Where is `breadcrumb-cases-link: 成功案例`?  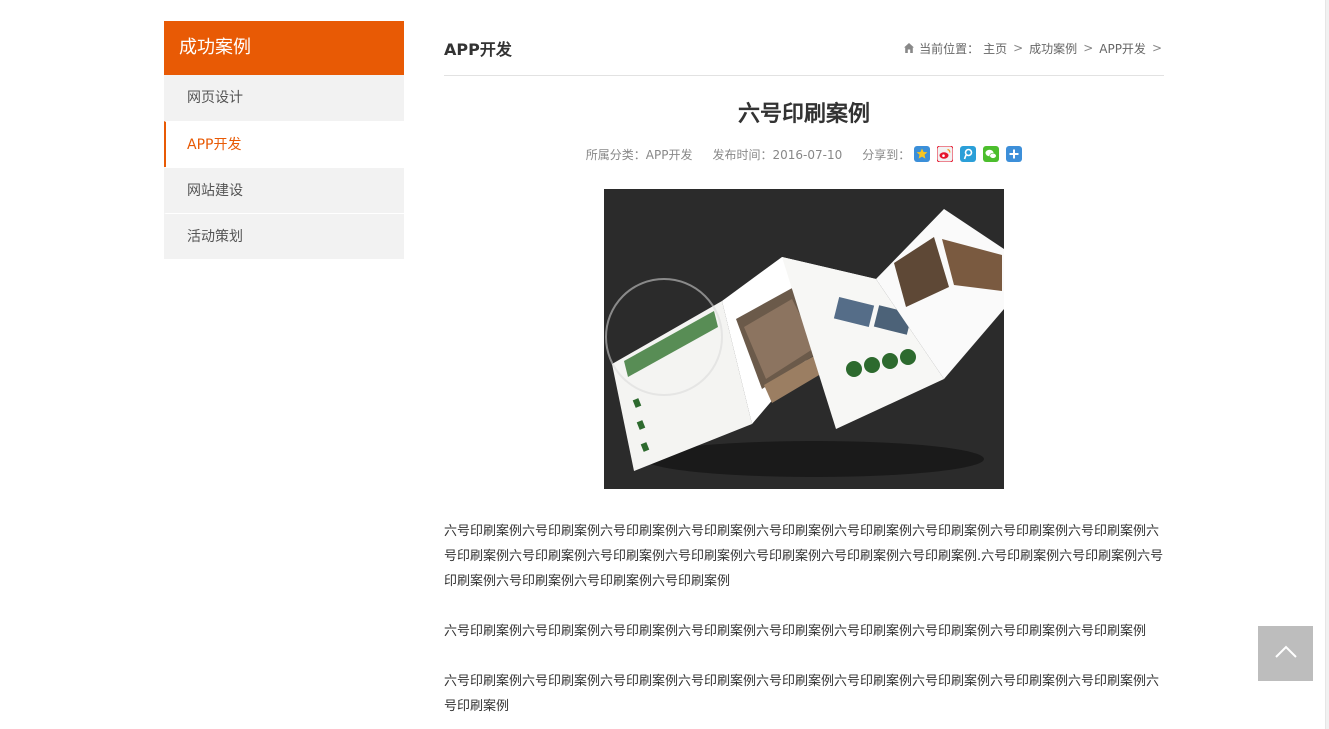
breadcrumb-cases-link: 成功案例 is located at coordinates (1053, 48).